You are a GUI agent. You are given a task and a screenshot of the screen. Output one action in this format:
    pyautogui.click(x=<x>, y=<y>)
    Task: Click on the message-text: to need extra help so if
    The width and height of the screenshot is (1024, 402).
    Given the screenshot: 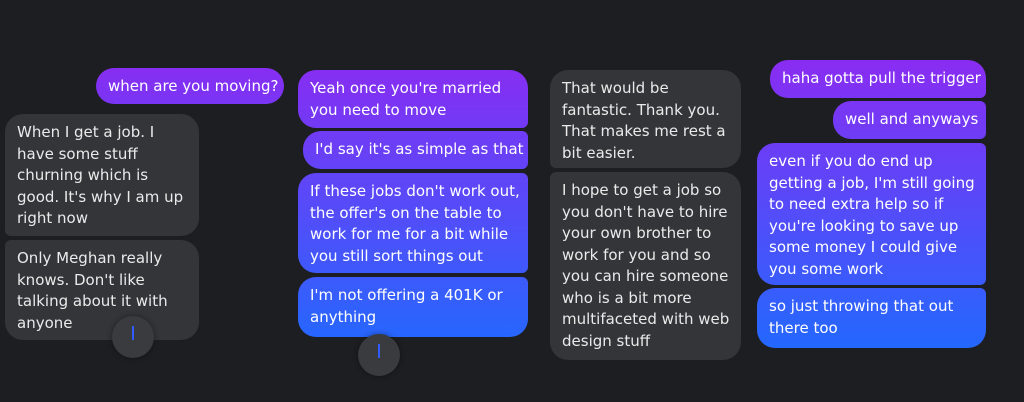 What is the action you would take?
    pyautogui.click(x=856, y=204)
    